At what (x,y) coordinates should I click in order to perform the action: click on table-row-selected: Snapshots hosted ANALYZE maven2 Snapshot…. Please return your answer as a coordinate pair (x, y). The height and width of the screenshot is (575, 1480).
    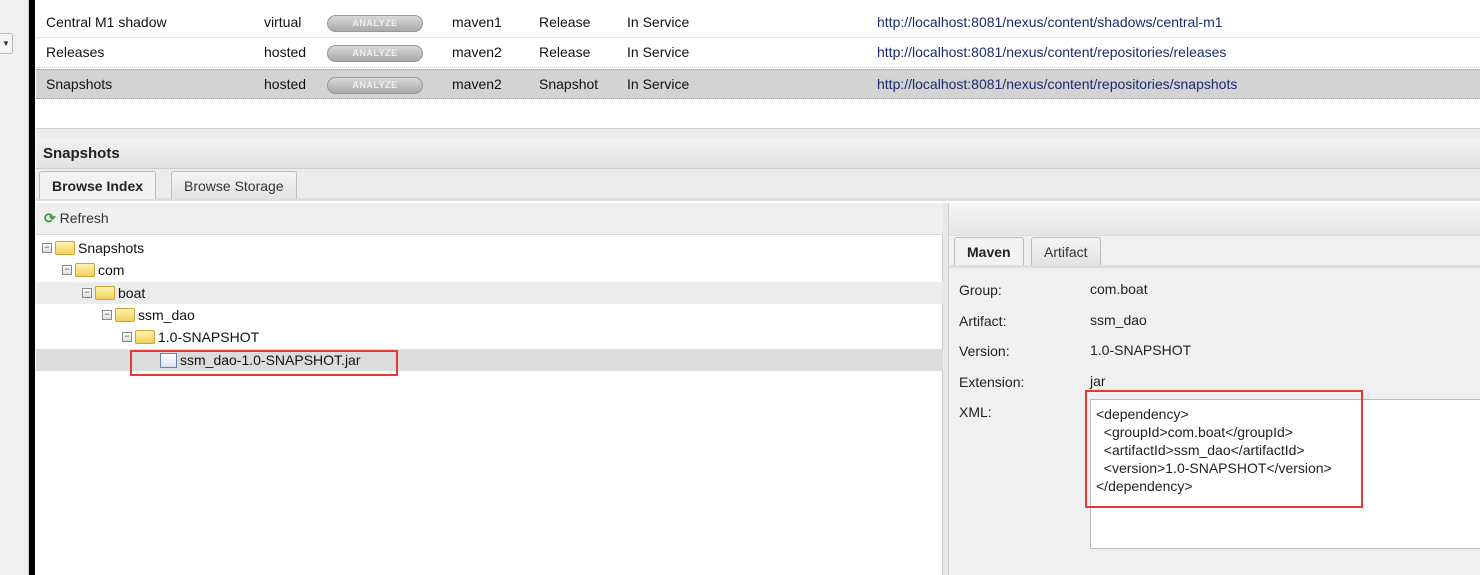
    Looking at the image, I should click on (758, 84).